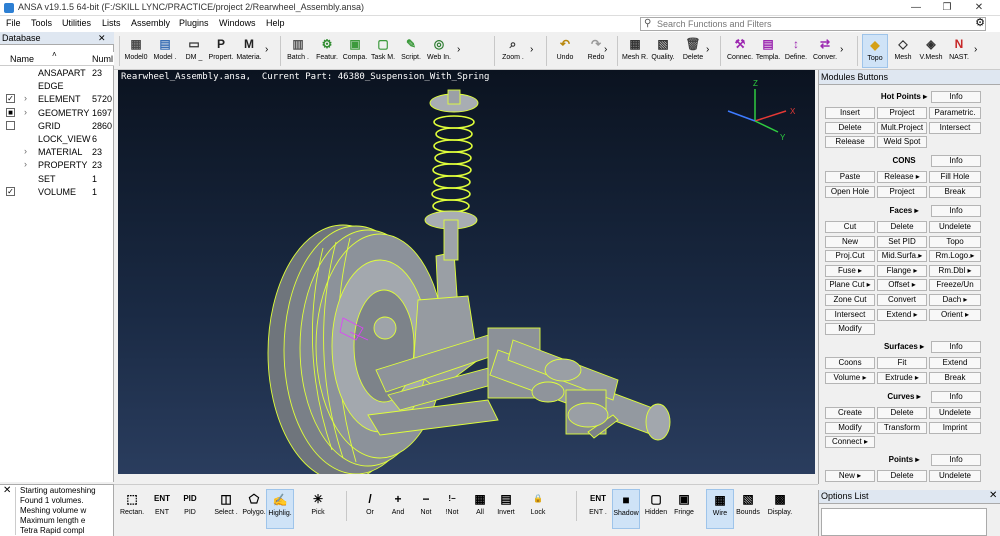 The width and height of the screenshot is (1000, 536). Describe the element at coordinates (850, 329) in the screenshot. I see `module-button: Modify` at that location.